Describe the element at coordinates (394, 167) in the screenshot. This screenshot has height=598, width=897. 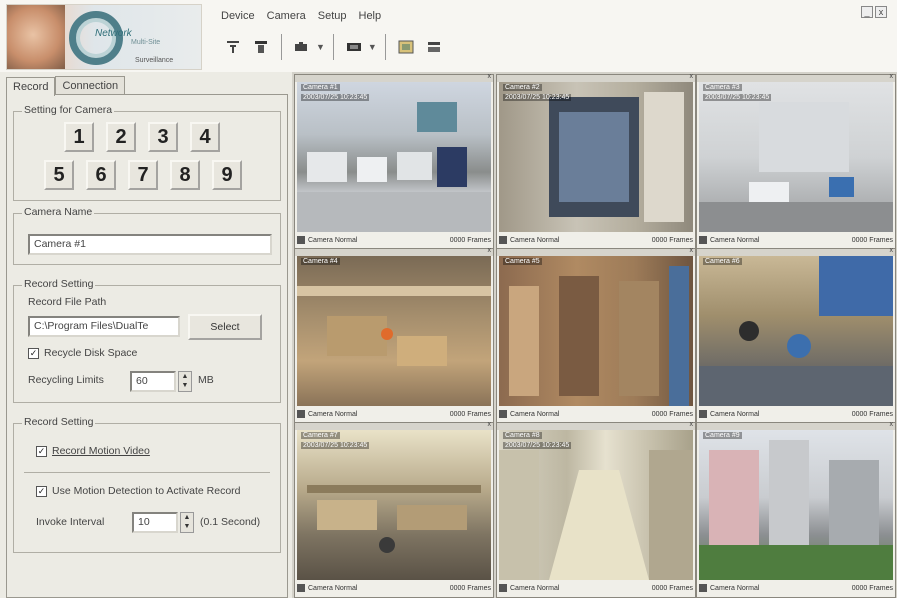
I see `office-scene` at that location.